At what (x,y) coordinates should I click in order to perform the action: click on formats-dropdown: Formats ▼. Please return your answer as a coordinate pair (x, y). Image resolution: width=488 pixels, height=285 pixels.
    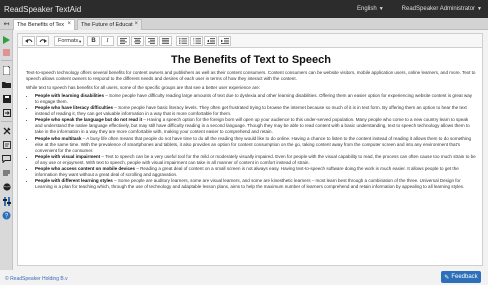
    Looking at the image, I should click on (69, 41).